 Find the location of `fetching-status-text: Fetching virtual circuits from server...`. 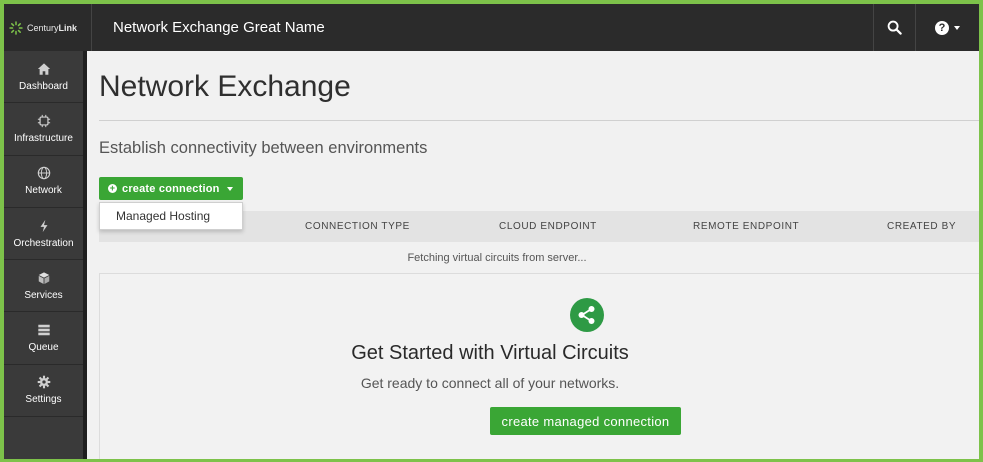

fetching-status-text: Fetching virtual circuits from server... is located at coordinates (497, 258).